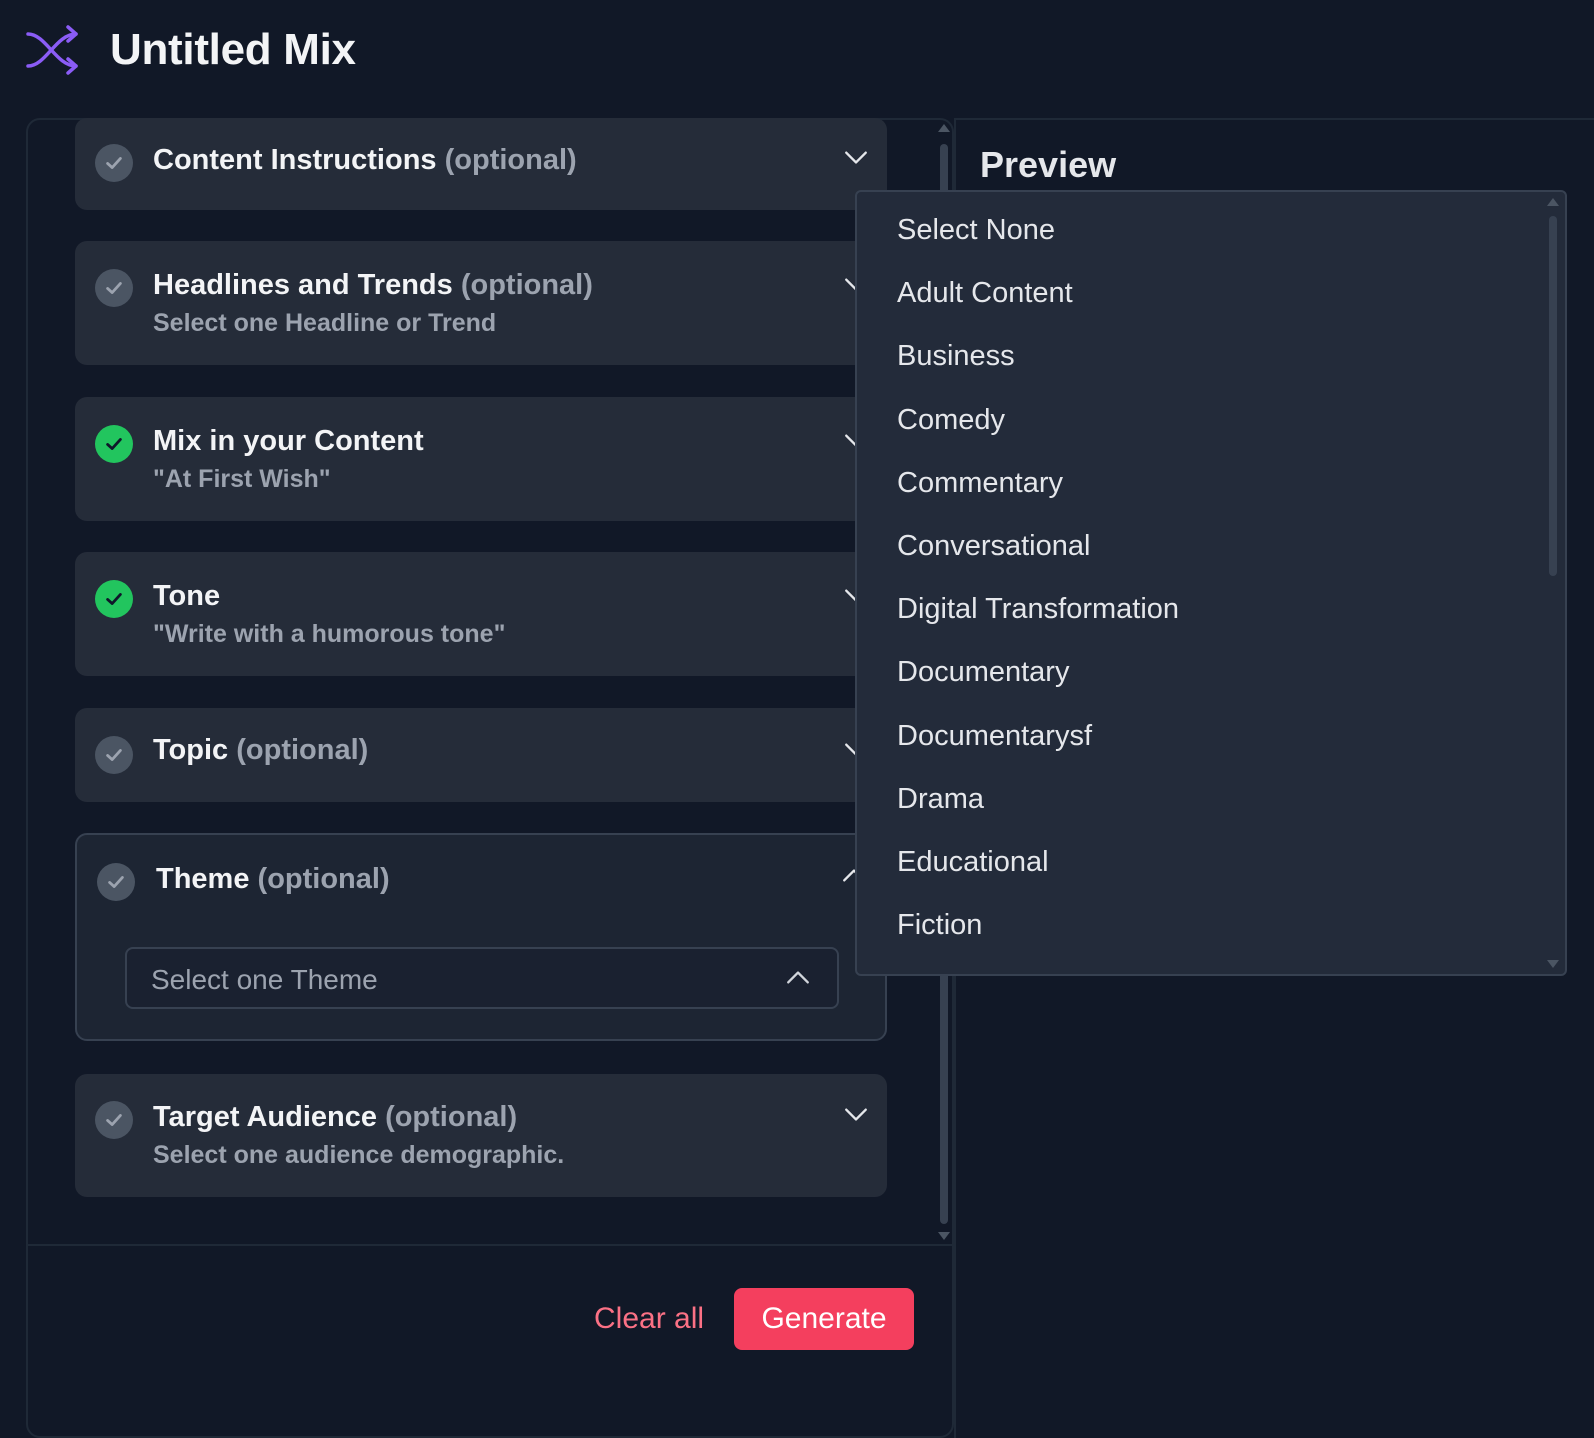  What do you see at coordinates (481, 459) in the screenshot?
I see `section-mix-content: Mix in your Content "At First Wish"` at bounding box center [481, 459].